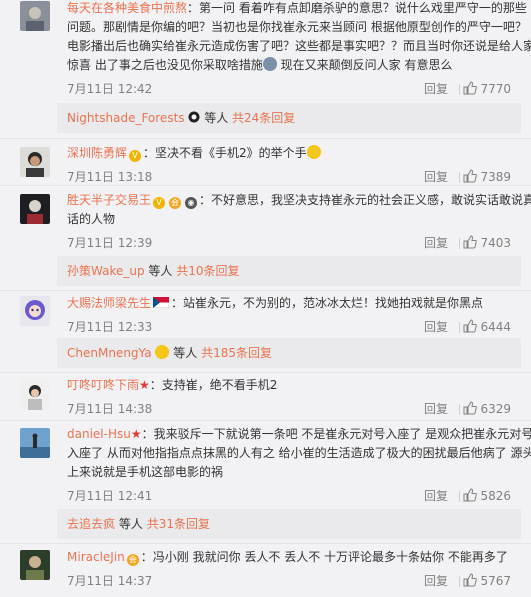 This screenshot has width=531, height=597. What do you see at coordinates (495, 496) in the screenshot?
I see `like-count: 5826` at bounding box center [495, 496].